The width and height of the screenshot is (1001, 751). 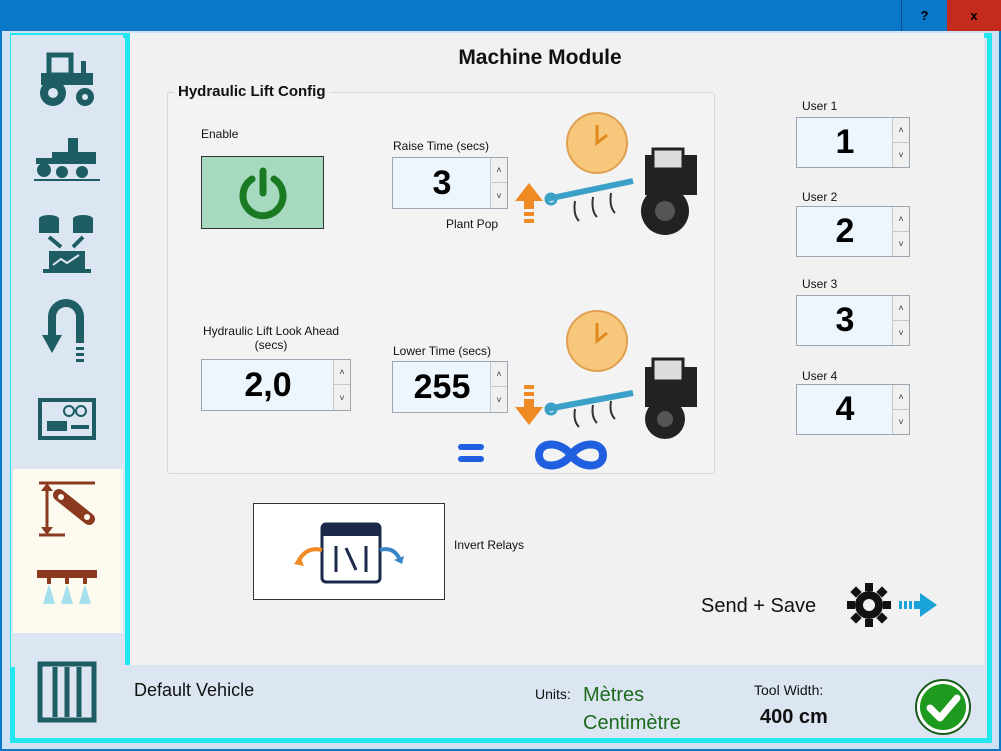 I want to click on user-2-buttons: ˄ ˅, so click(x=900, y=231).